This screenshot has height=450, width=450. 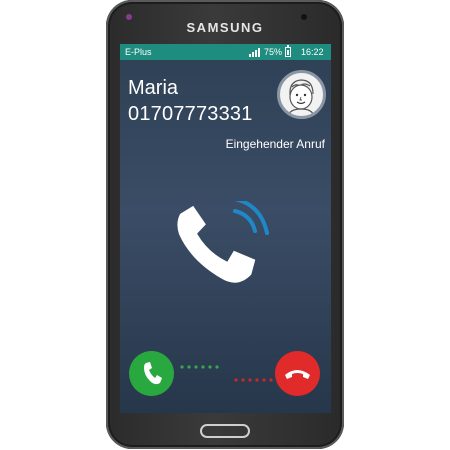 I want to click on battery-icon, so click(x=288, y=51).